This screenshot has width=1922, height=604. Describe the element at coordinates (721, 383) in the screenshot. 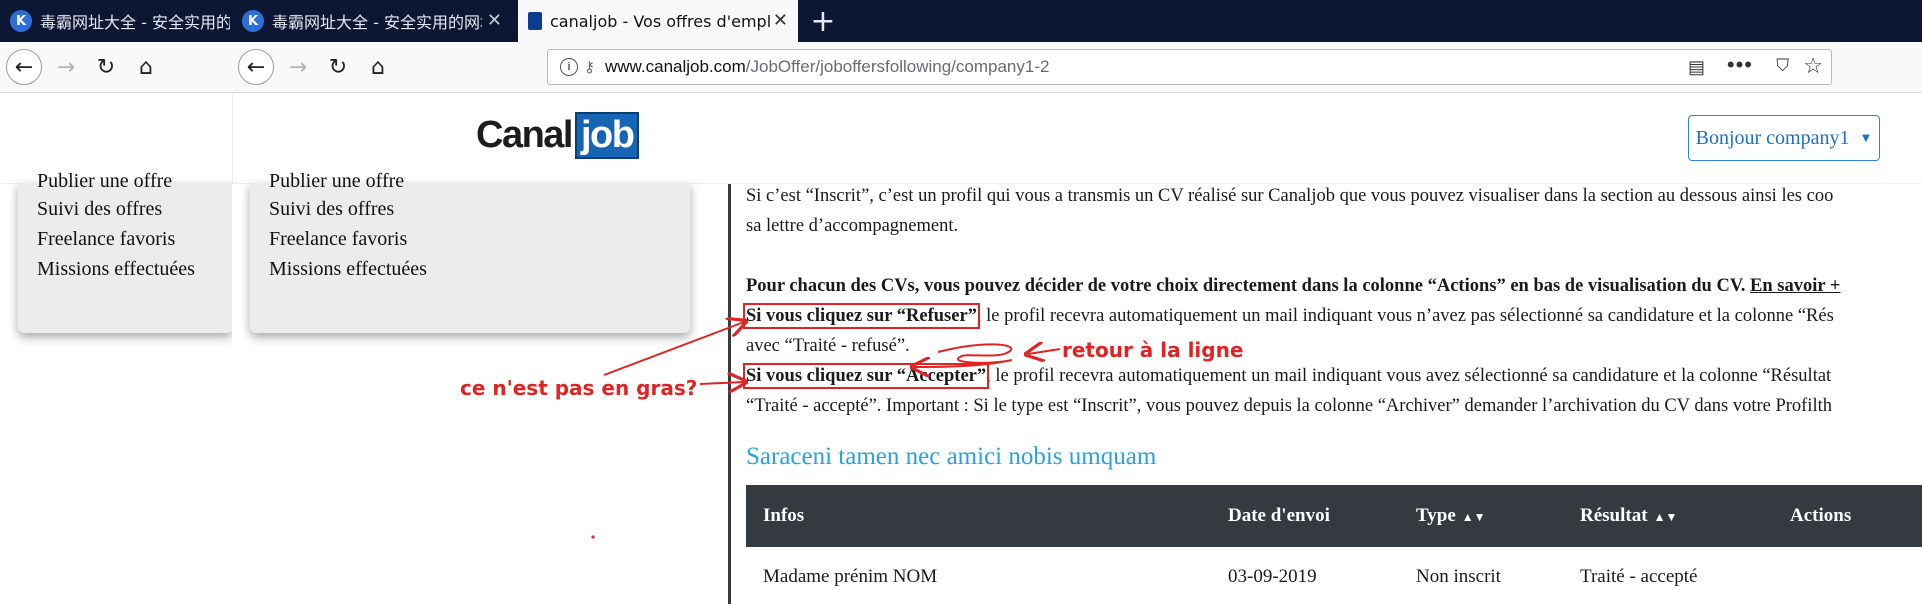

I see `arrow-to-accepter` at that location.